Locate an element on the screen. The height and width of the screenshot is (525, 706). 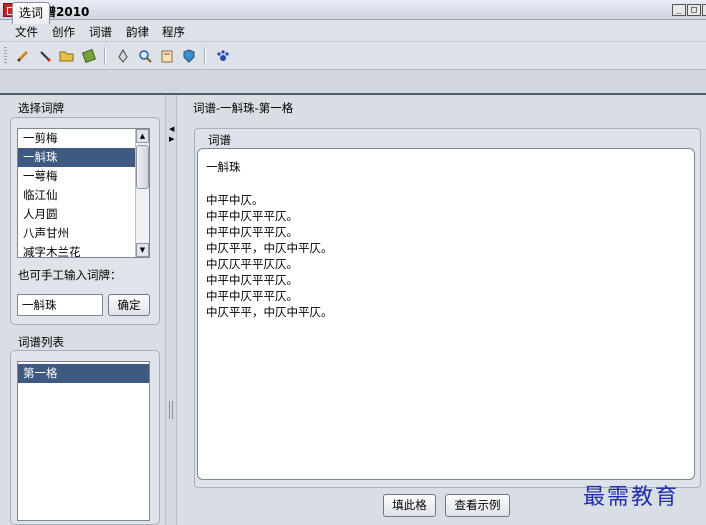
menu-program: 程序 is located at coordinates (173, 32).